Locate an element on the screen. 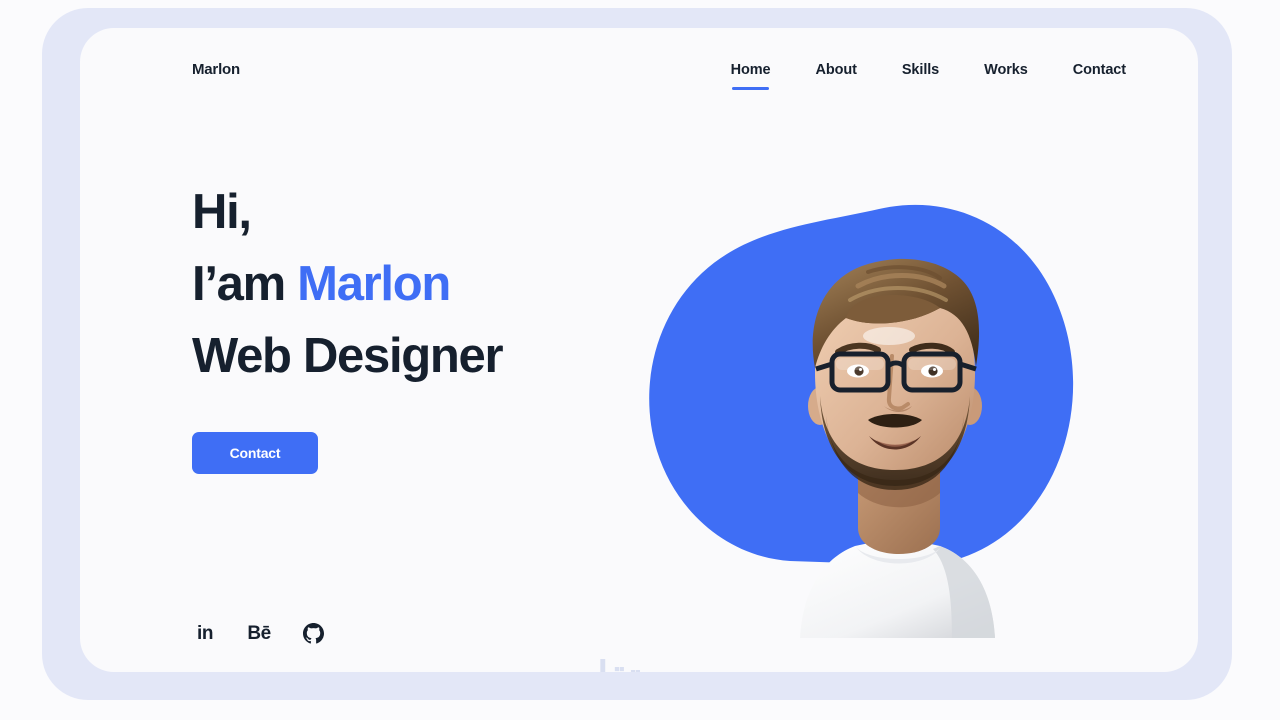 The image size is (1280, 720). primary-nav: Home About Skills Works Contact is located at coordinates (928, 76).